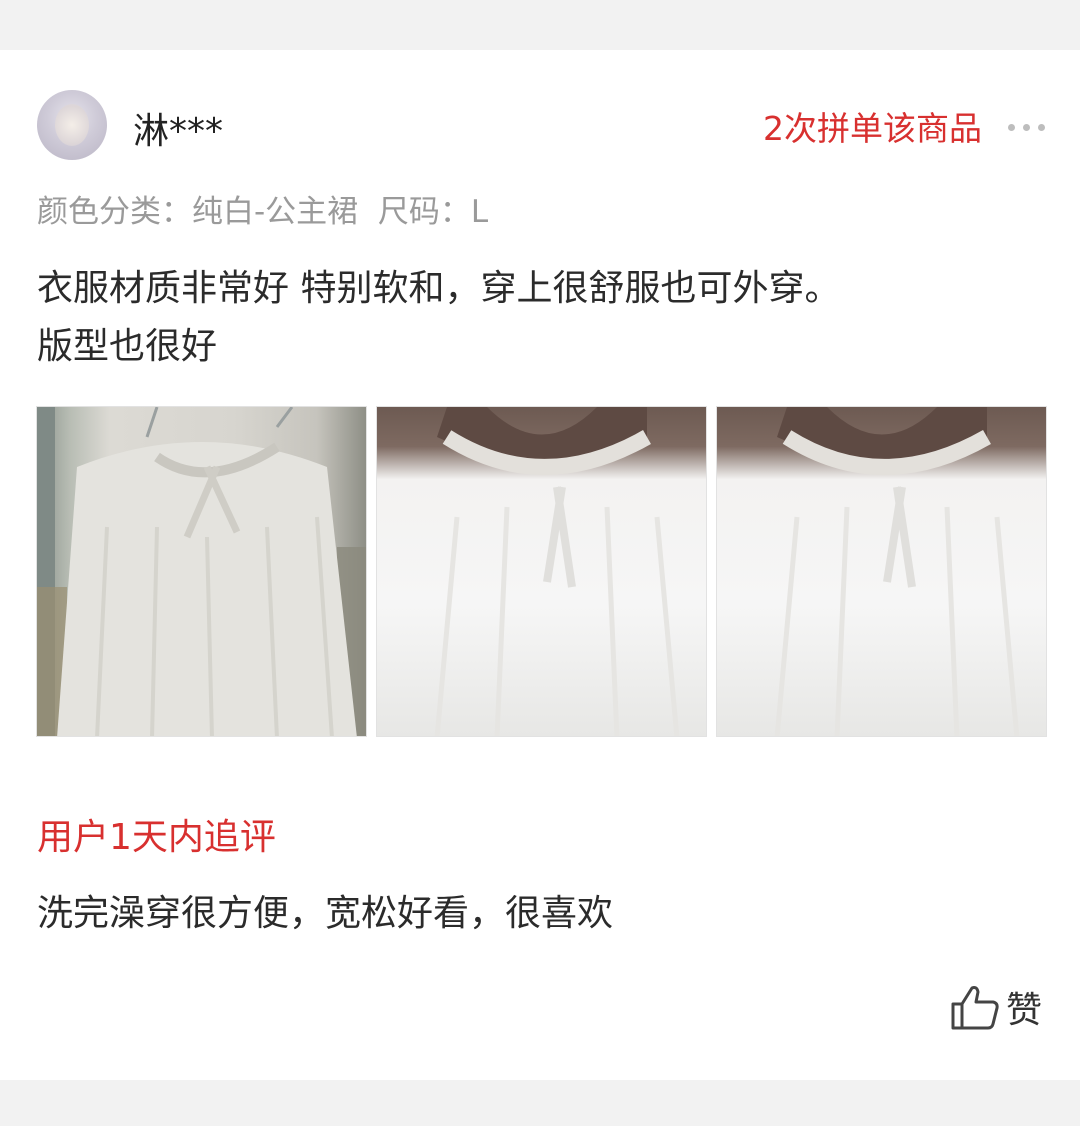 This screenshot has width=1080, height=1126. I want to click on like-button: 赞, so click(996, 1007).